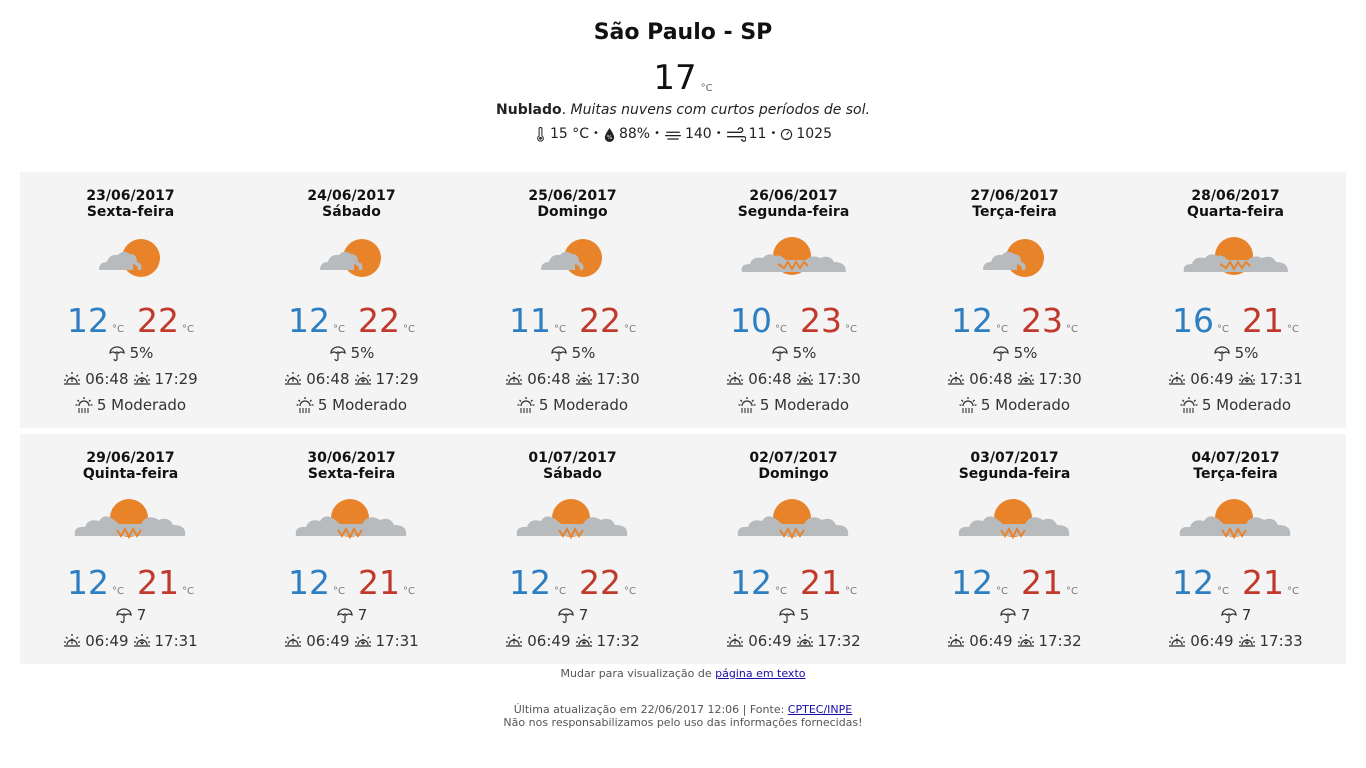  What do you see at coordinates (351, 196) in the screenshot?
I see `forecast-date: 24/06/2017` at bounding box center [351, 196].